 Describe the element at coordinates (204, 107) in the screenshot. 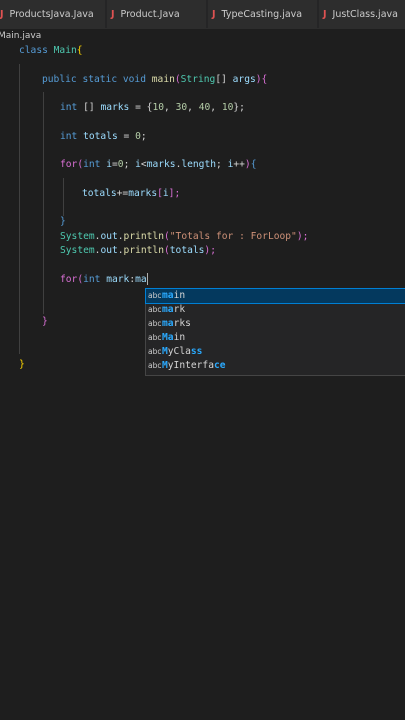

I see `number: 40` at that location.